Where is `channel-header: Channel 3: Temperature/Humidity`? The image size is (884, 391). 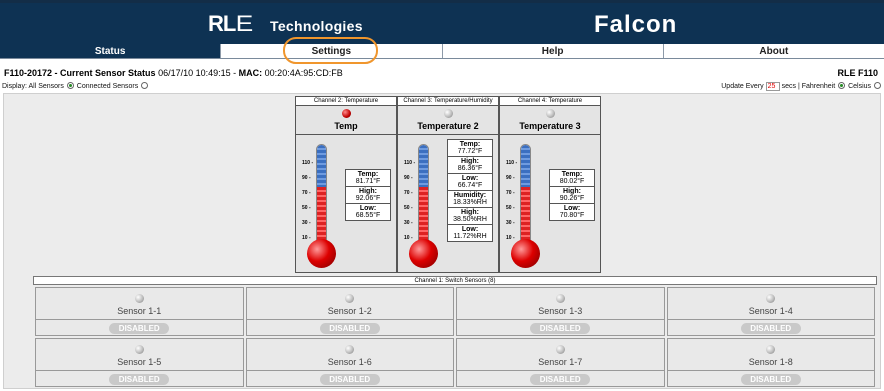 channel-header: Channel 3: Temperature/Humidity is located at coordinates (448, 101).